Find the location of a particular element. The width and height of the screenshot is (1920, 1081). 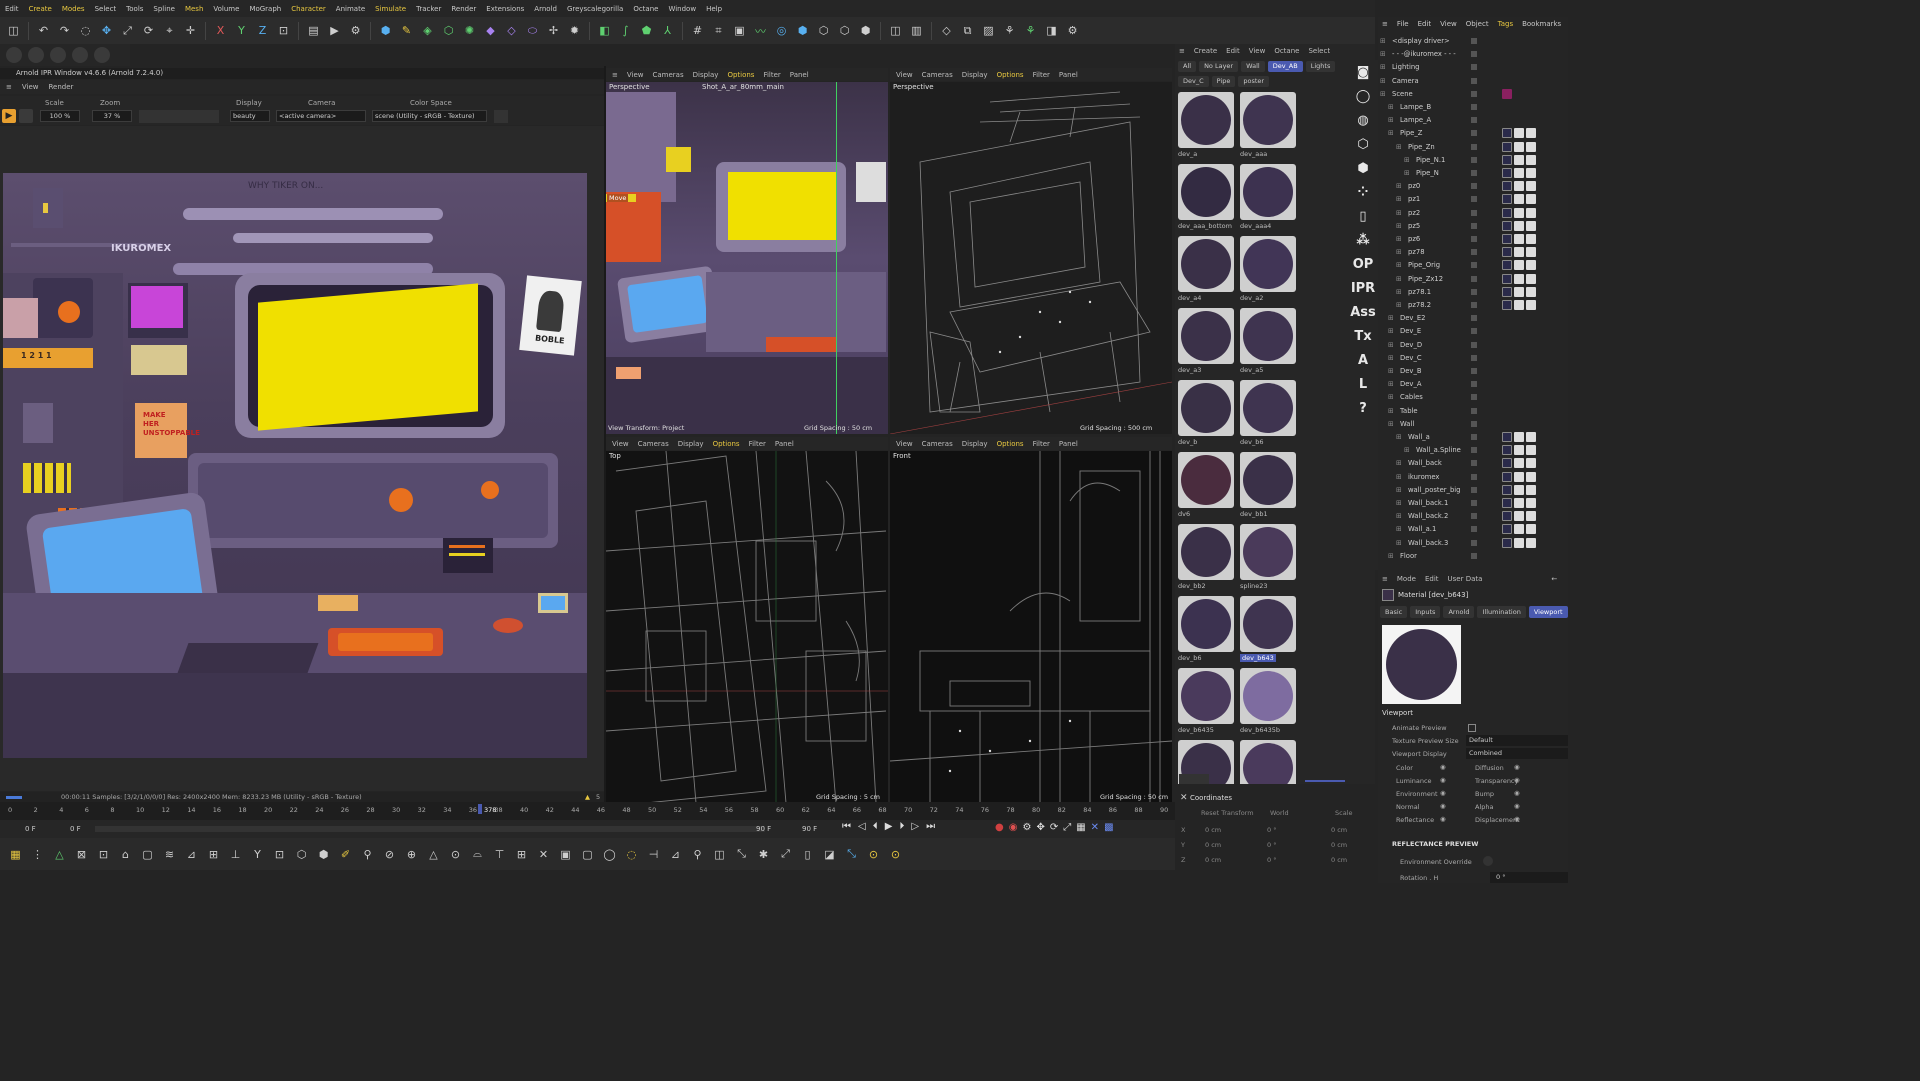

ass-icon: Ass is located at coordinates (1363, 312).